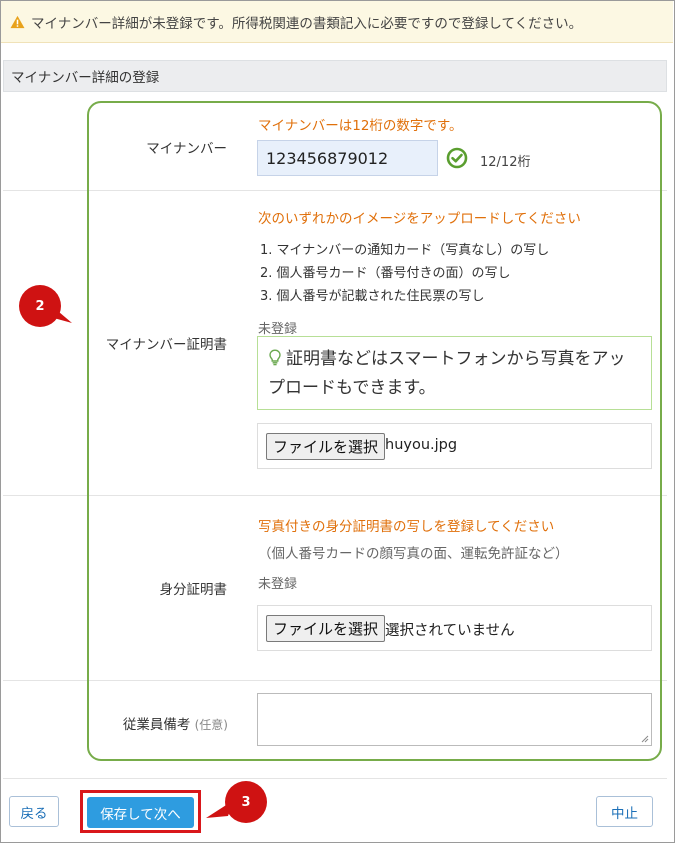 Image resolution: width=675 pixels, height=843 pixels. I want to click on certificate-file-input: ファイルを選択 huyou.jpg, so click(454, 446).